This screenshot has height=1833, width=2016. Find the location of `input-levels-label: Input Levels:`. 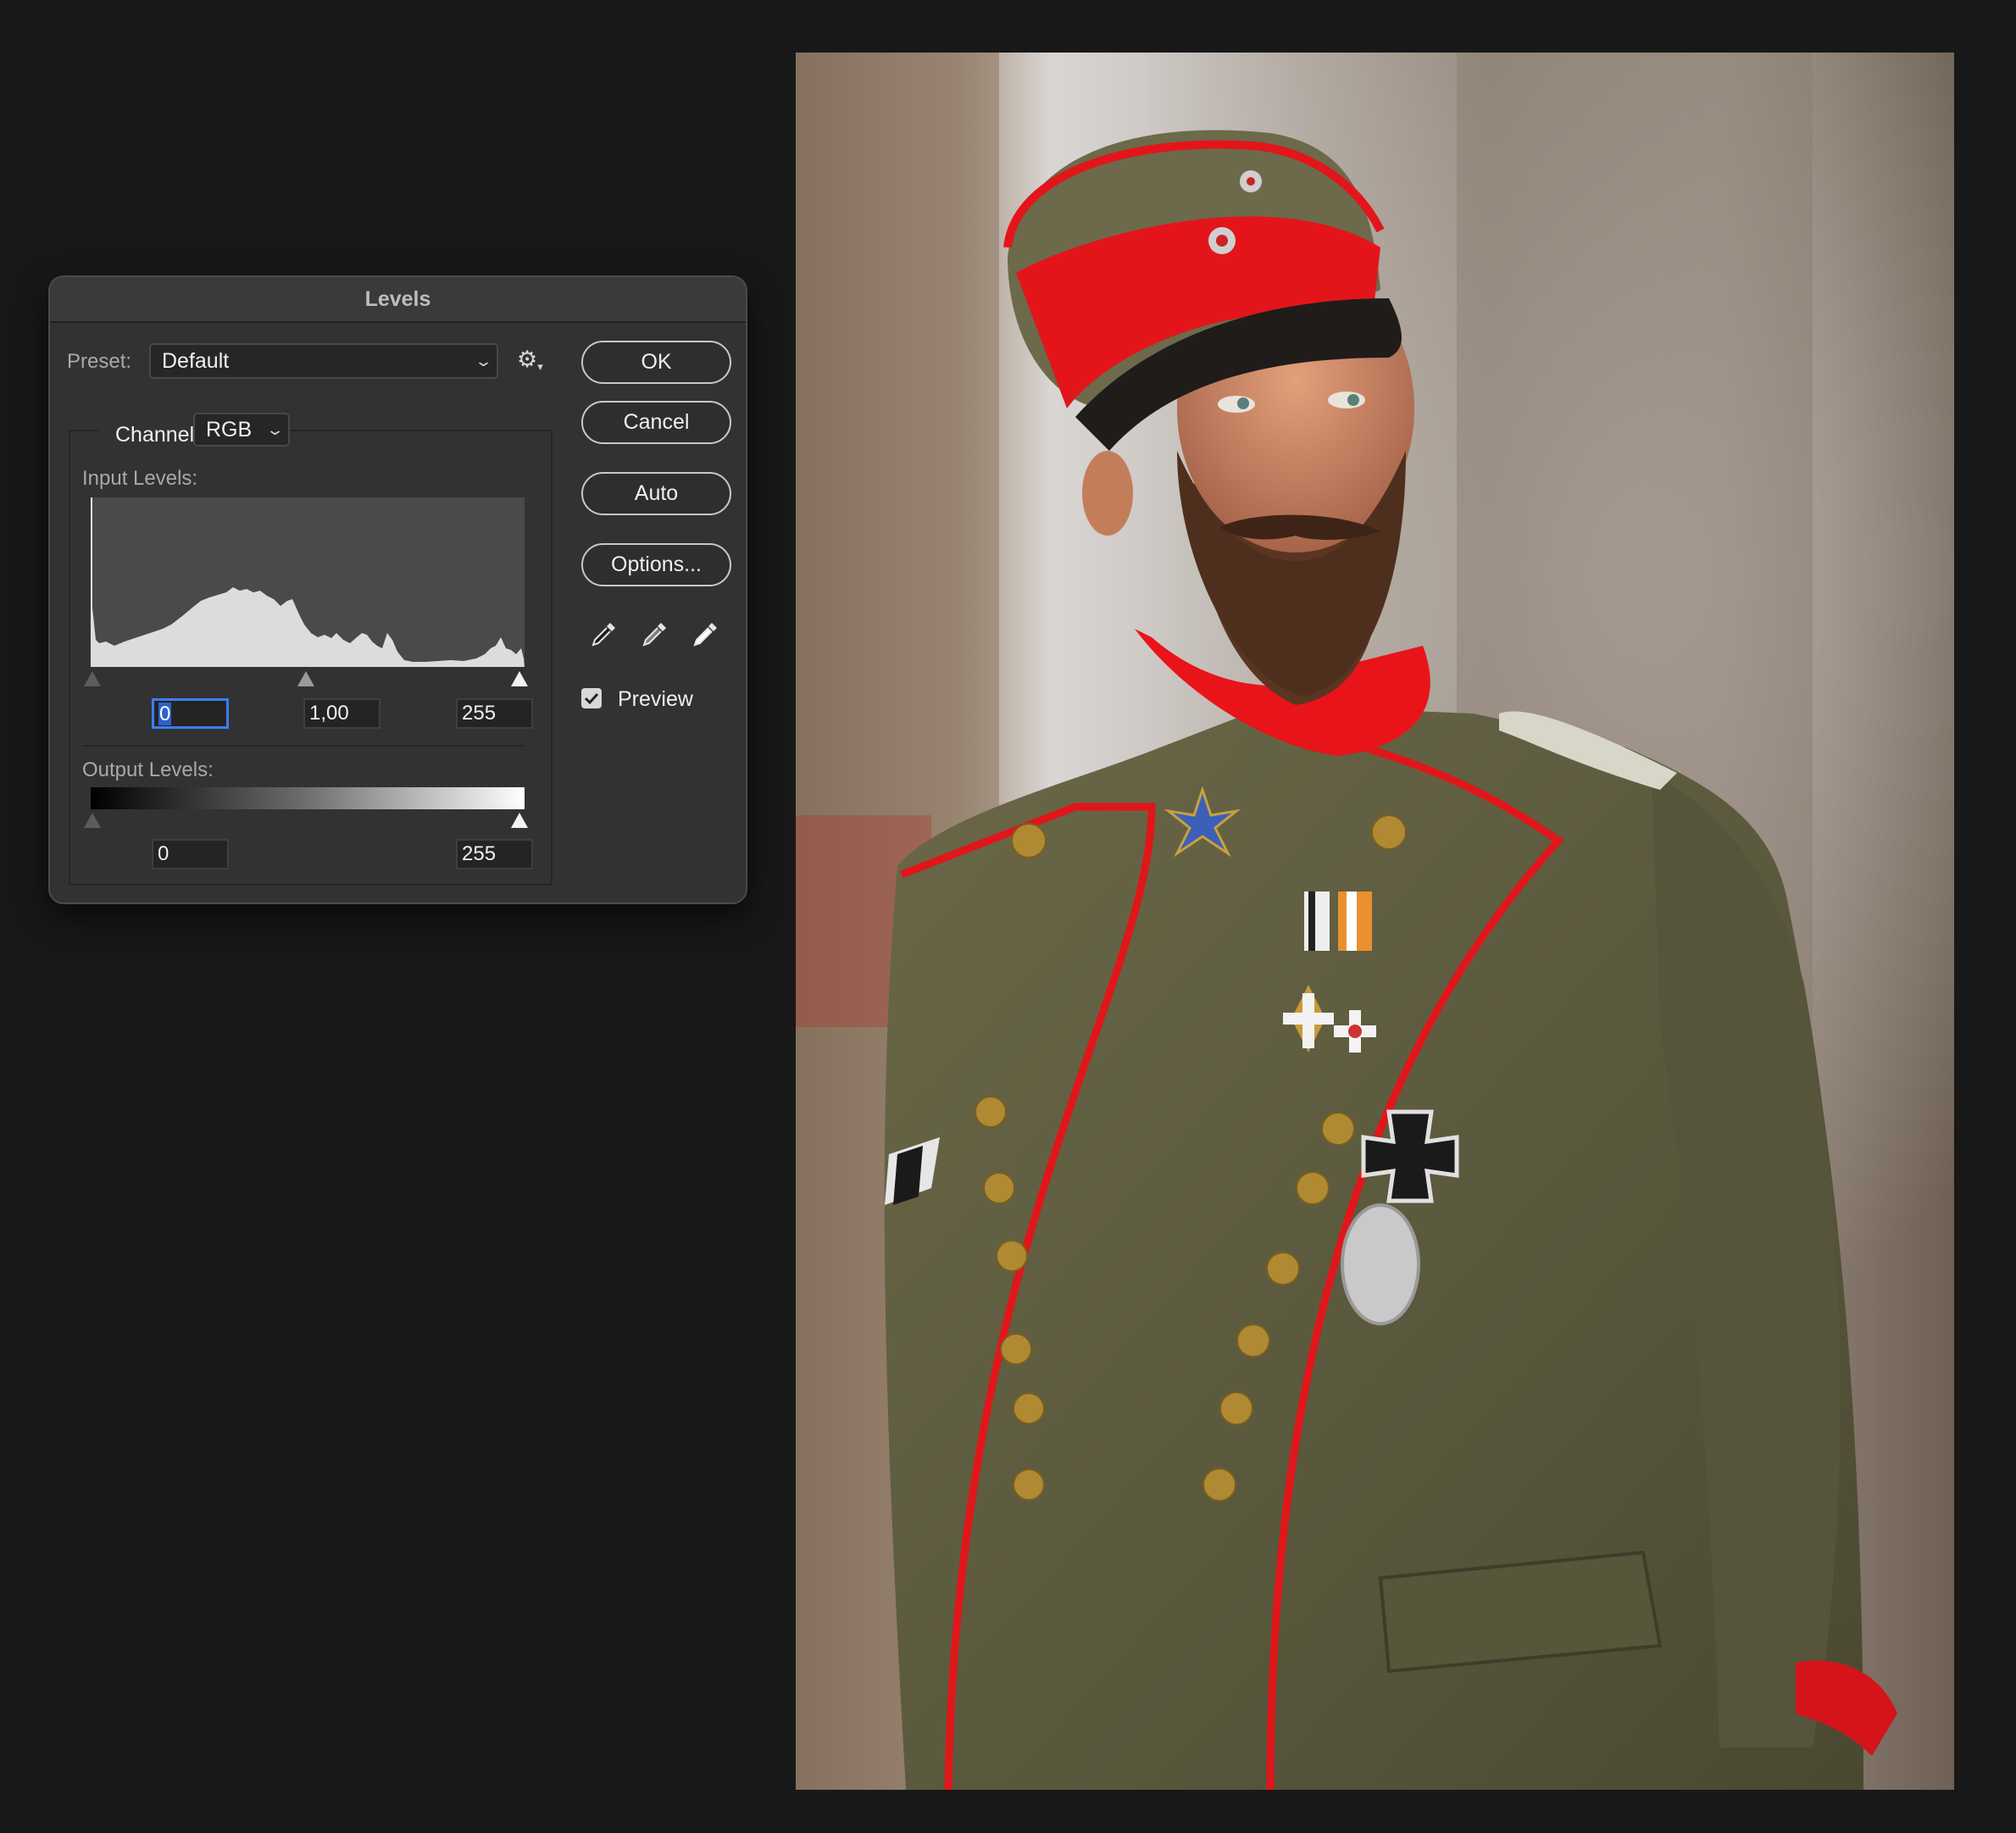

input-levels-label: Input Levels: is located at coordinates (140, 478).